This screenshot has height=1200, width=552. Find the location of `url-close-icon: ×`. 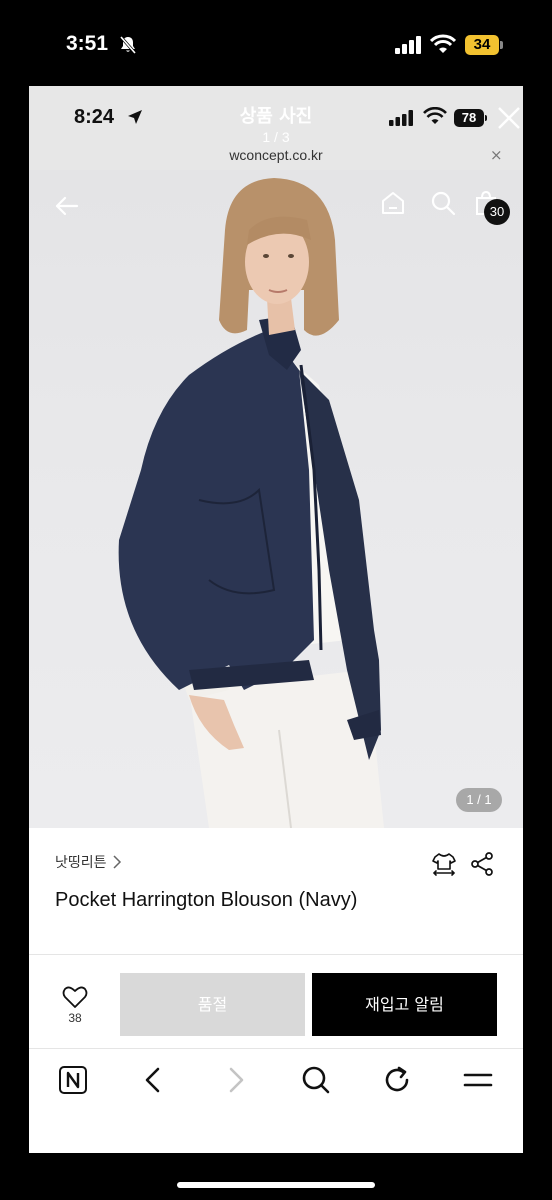

url-close-icon: × is located at coordinates (496, 155).